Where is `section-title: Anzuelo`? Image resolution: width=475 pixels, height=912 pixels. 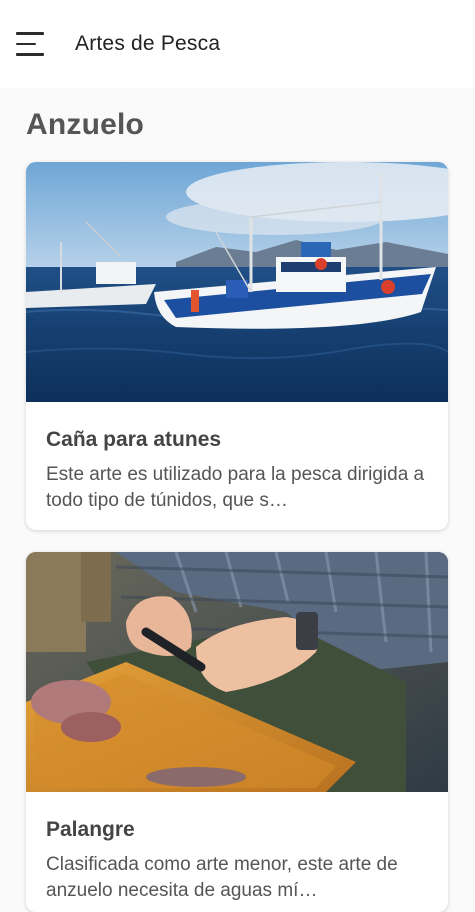 section-title: Anzuelo is located at coordinates (85, 124).